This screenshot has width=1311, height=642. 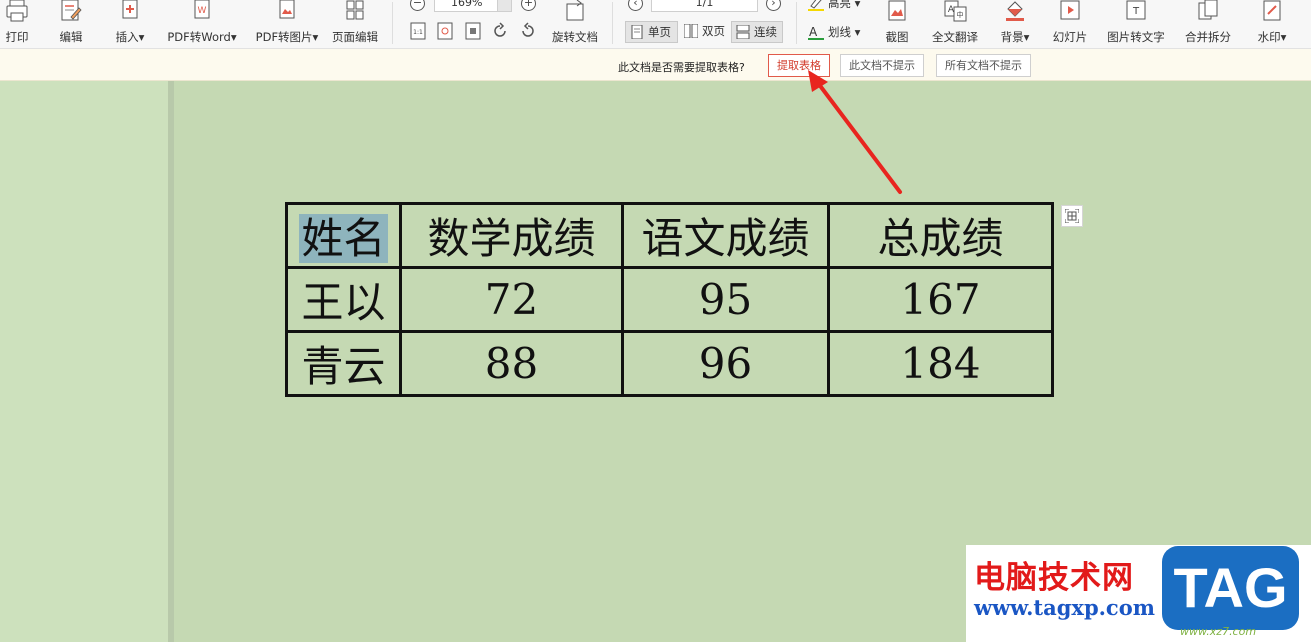 What do you see at coordinates (1138, 593) in the screenshot?
I see `site-watermark: 电脑技术网 www.tagxp.com TAG www.xz7.com` at bounding box center [1138, 593].